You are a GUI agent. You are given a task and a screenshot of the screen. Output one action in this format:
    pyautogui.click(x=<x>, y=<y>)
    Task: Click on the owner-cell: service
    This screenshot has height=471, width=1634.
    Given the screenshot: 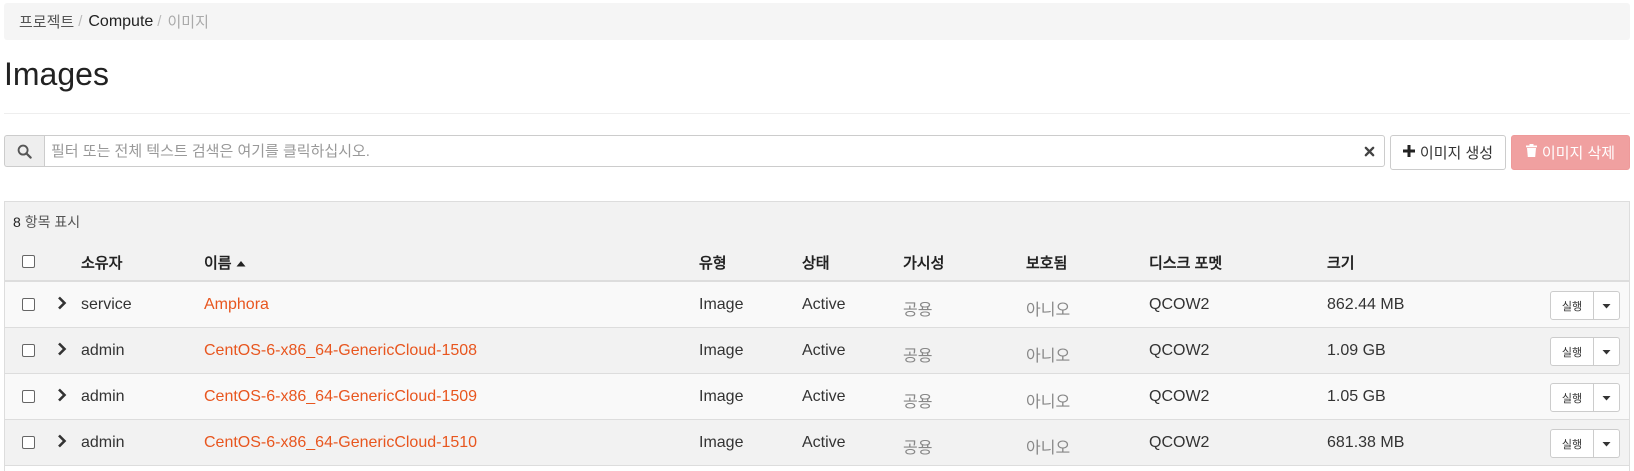 What is the action you would take?
    pyautogui.click(x=106, y=304)
    